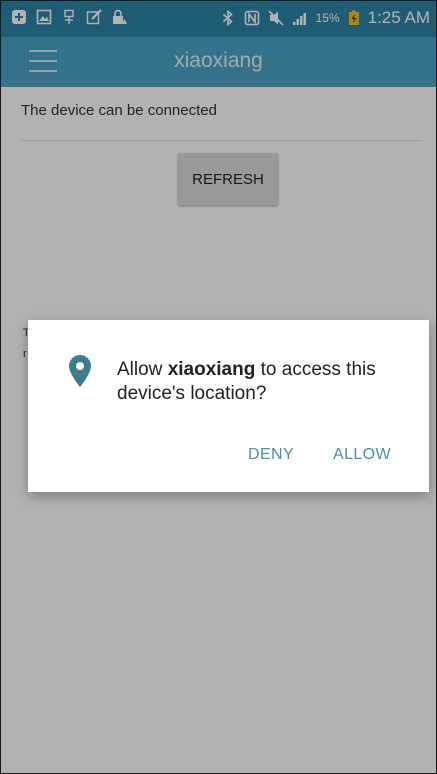 The image size is (437, 774). I want to click on message-prefix: Allow, so click(142, 369).